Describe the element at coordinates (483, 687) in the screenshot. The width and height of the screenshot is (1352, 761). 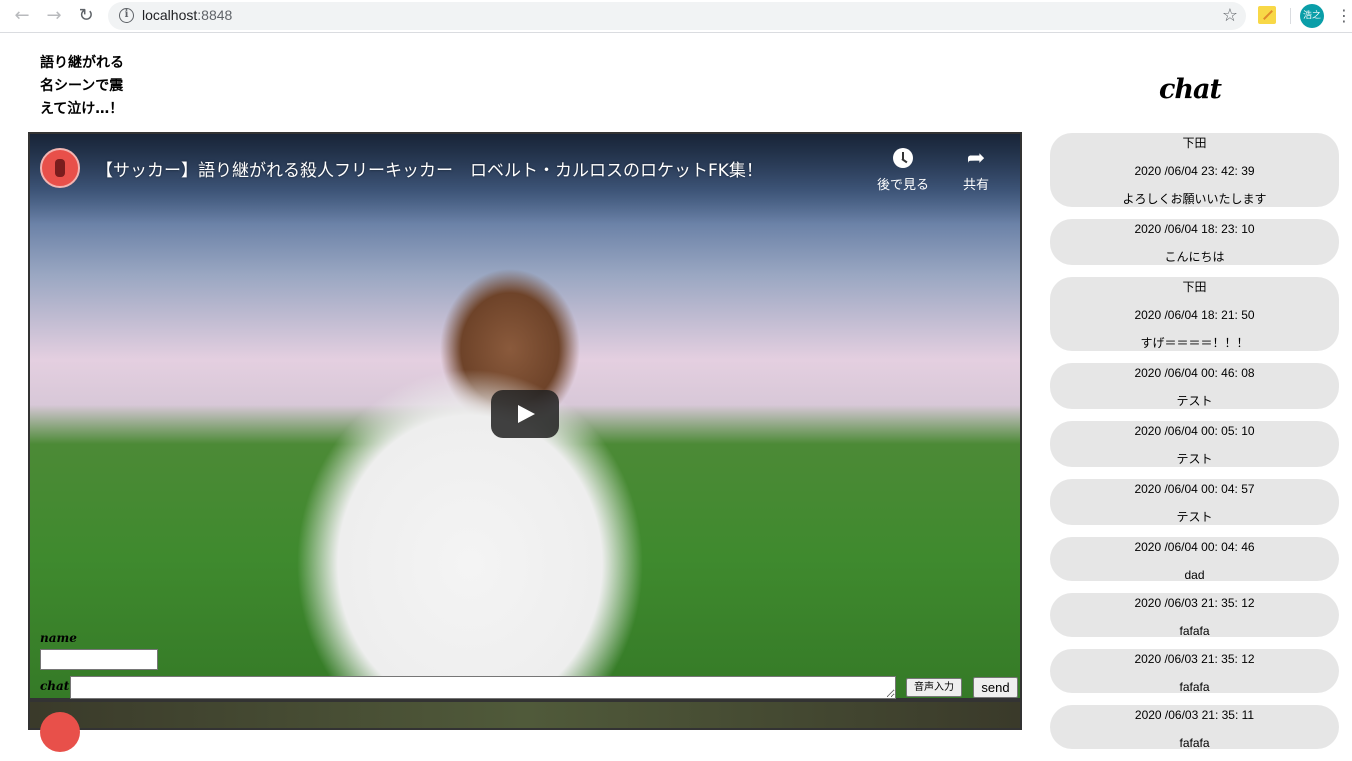
I see `chat-textarea` at that location.